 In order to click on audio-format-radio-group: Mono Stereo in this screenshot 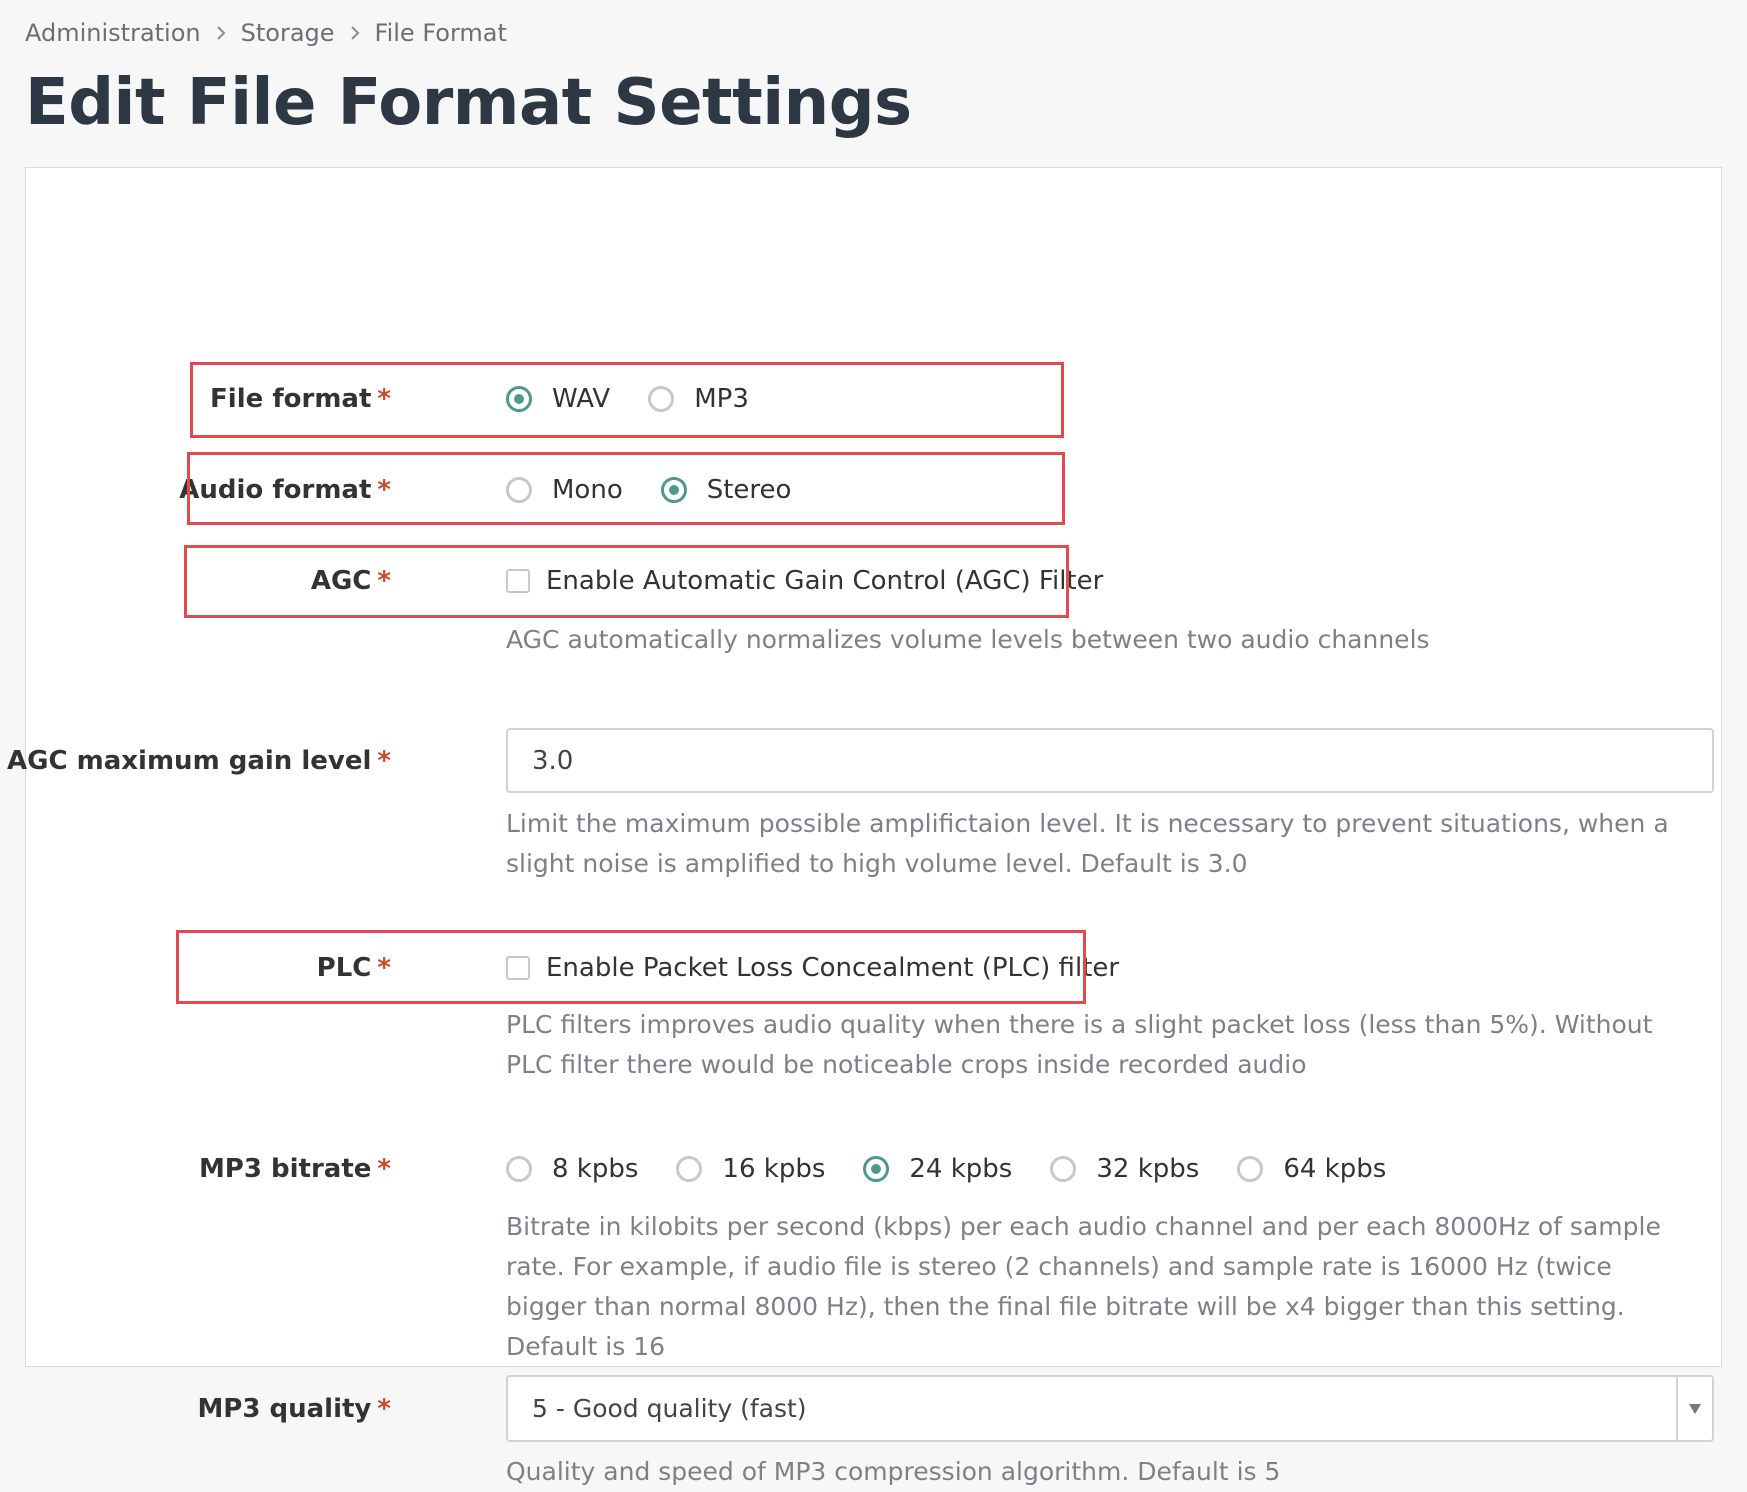, I will do `click(667, 490)`.